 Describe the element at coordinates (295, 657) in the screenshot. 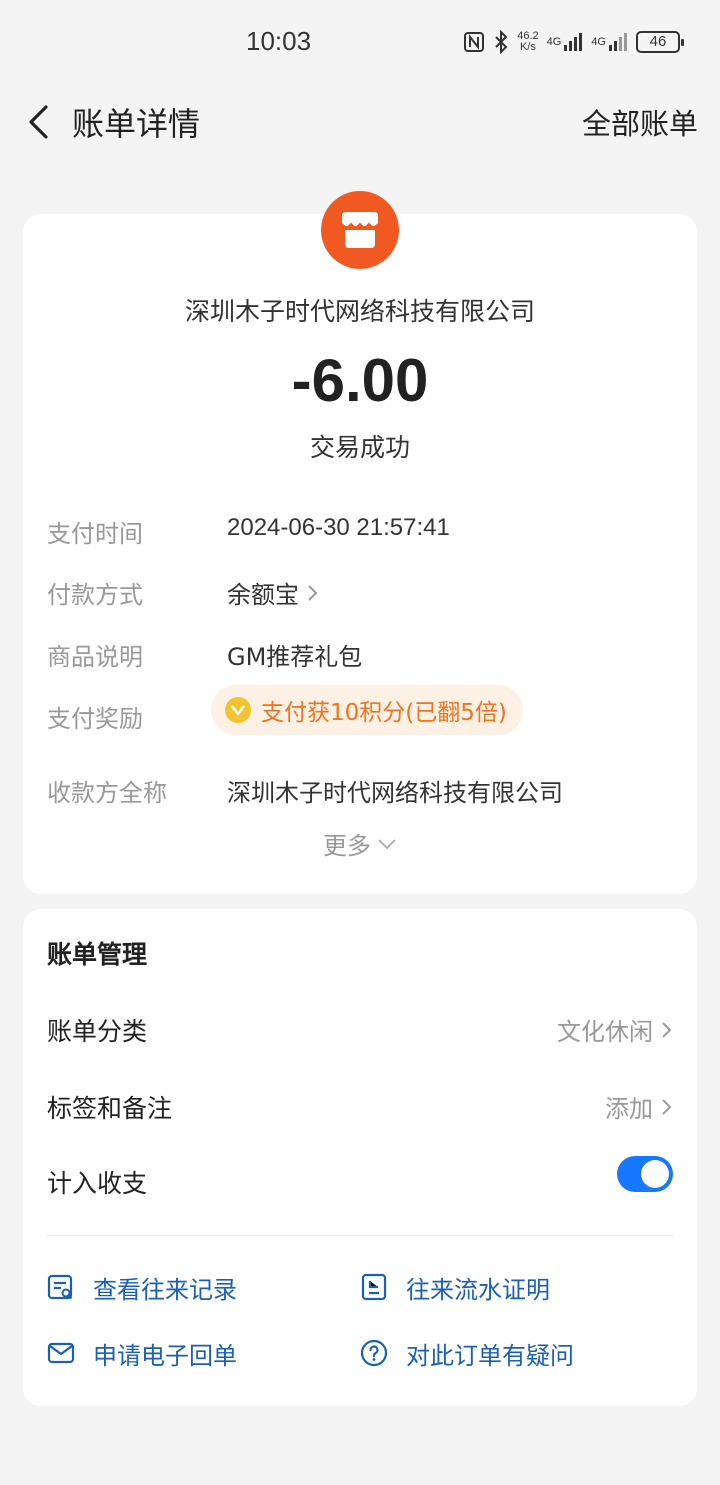

I see `product-value: GM推荐礼包` at that location.